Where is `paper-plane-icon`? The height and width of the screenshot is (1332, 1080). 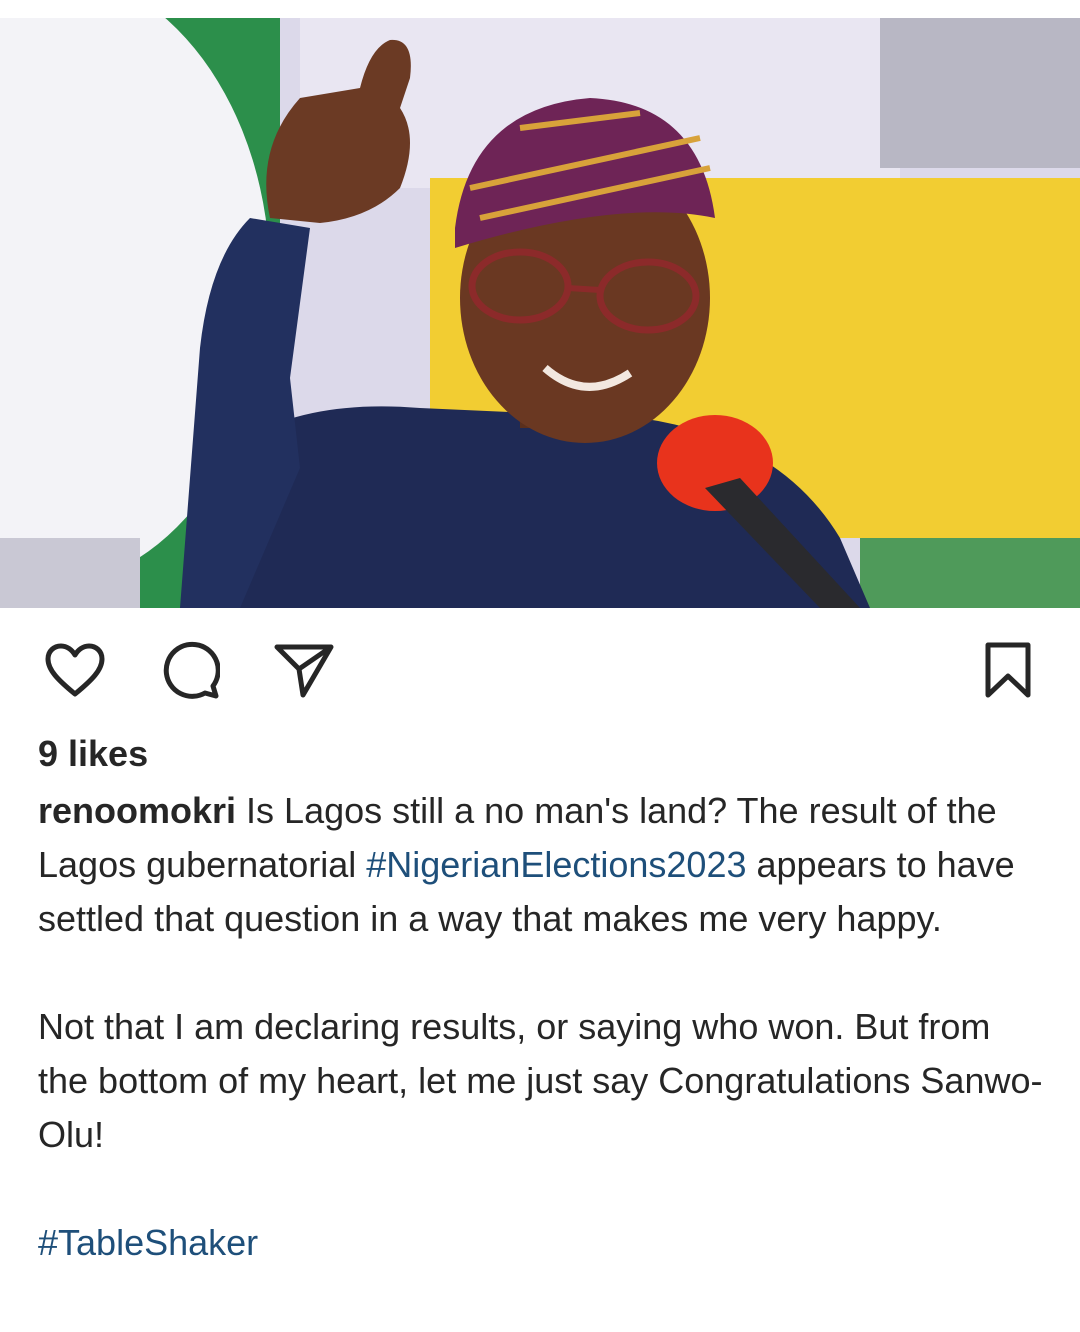
paper-plane-icon is located at coordinates (304, 671).